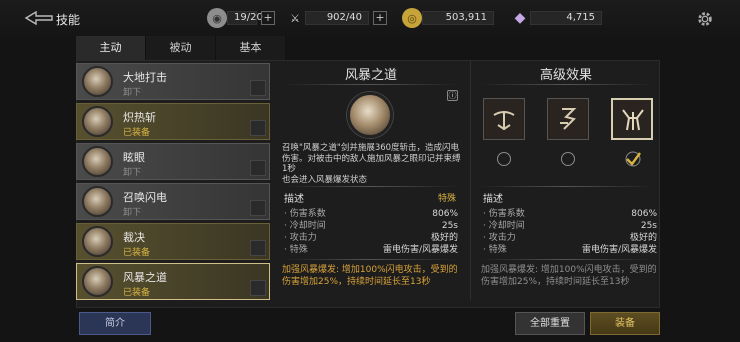 Image resolution: width=740 pixels, height=342 pixels. What do you see at coordinates (39, 18) in the screenshot?
I see `back-arrow-icon` at bounding box center [39, 18].